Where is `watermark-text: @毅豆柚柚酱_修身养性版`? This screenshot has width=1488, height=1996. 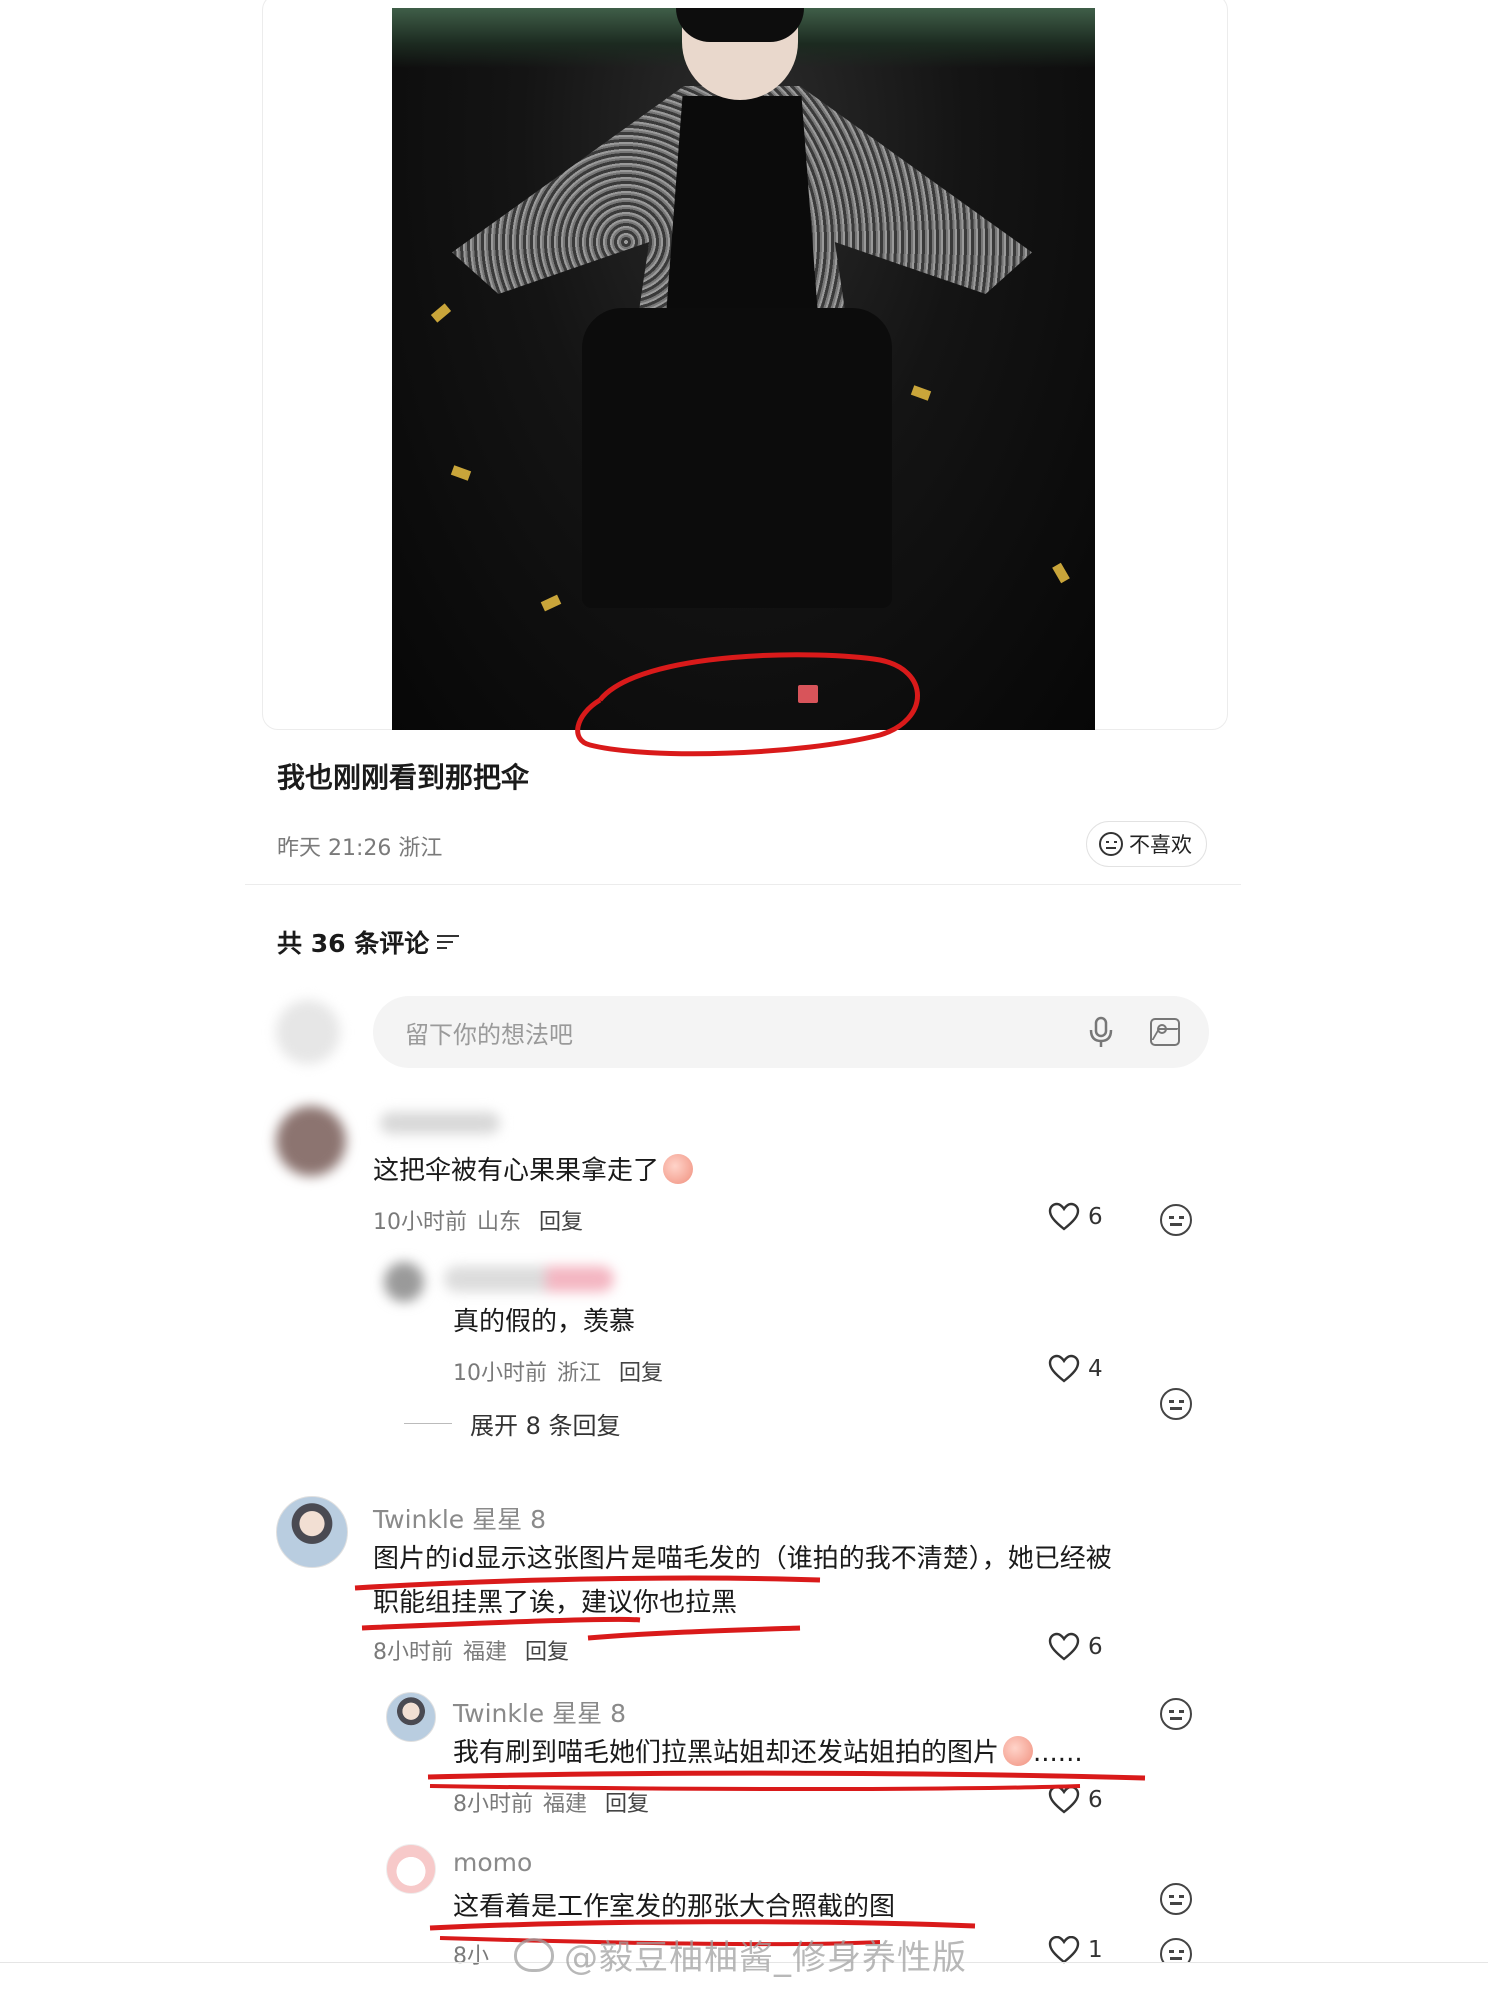
watermark-text: @毅豆柚柚酱_修身养性版 is located at coordinates (765, 1958).